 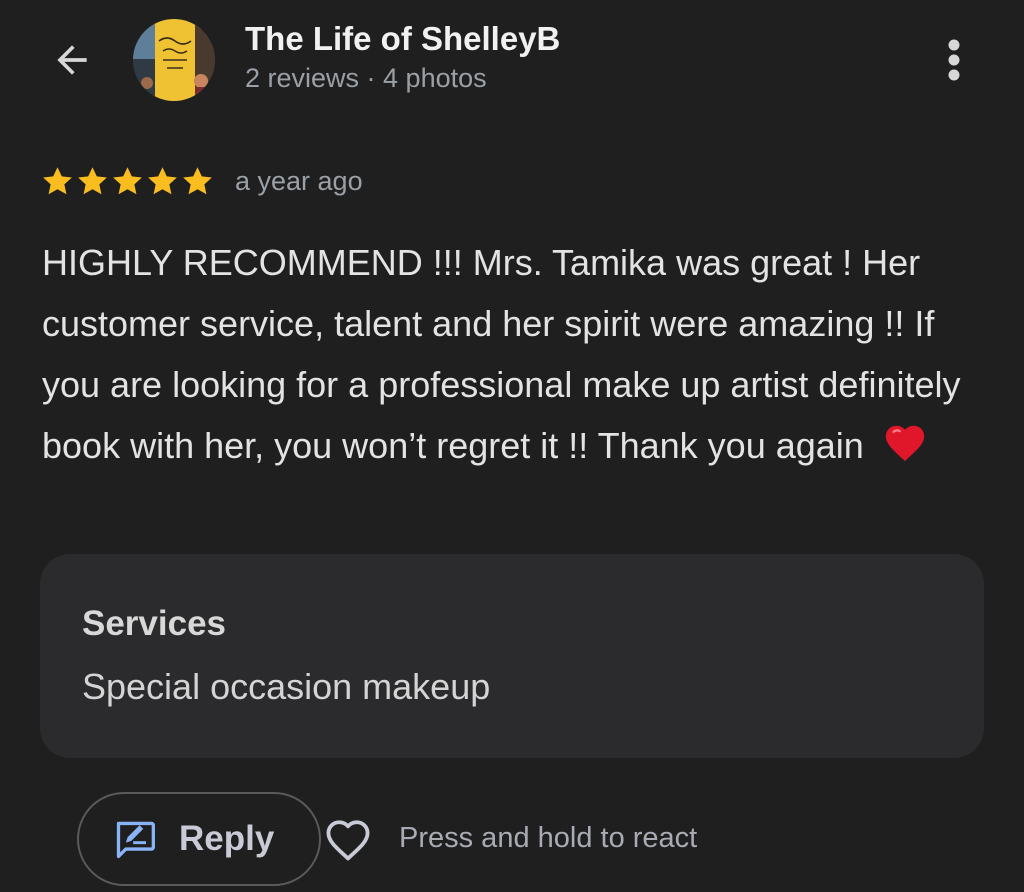 I want to click on reply-button: Reply, so click(x=199, y=839).